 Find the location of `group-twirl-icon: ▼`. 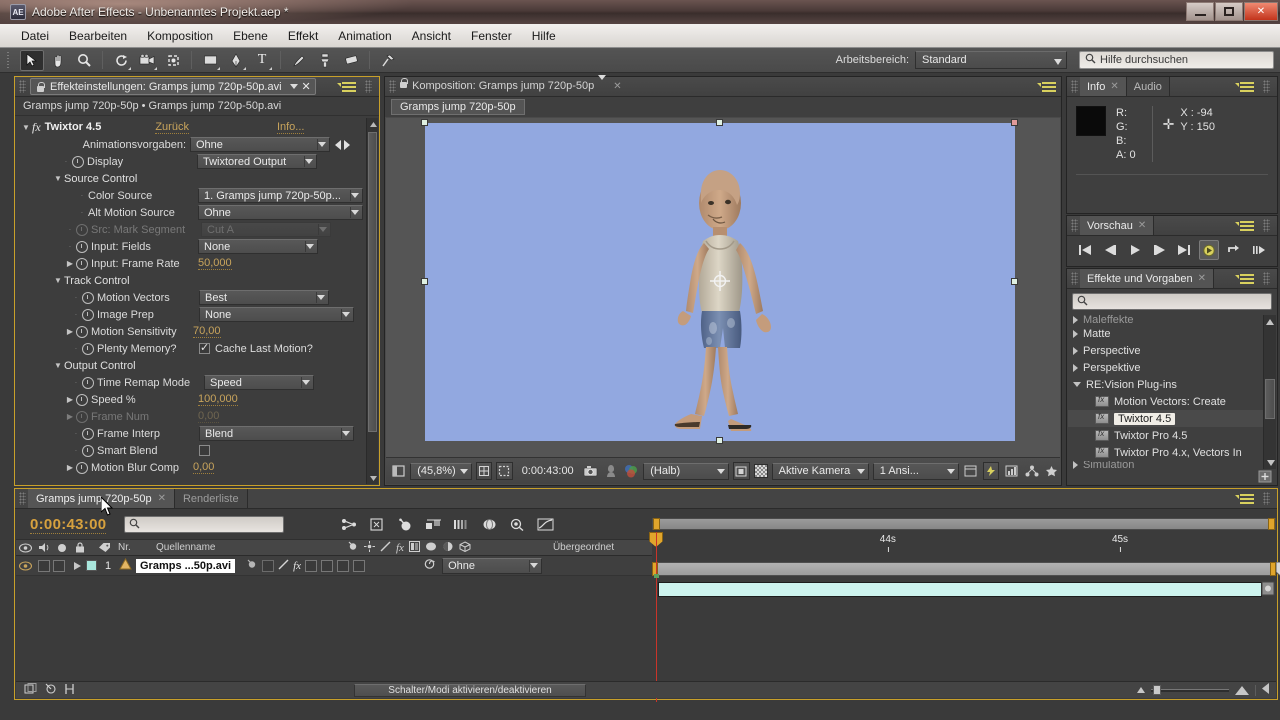

group-twirl-icon: ▼ is located at coordinates (58, 280).